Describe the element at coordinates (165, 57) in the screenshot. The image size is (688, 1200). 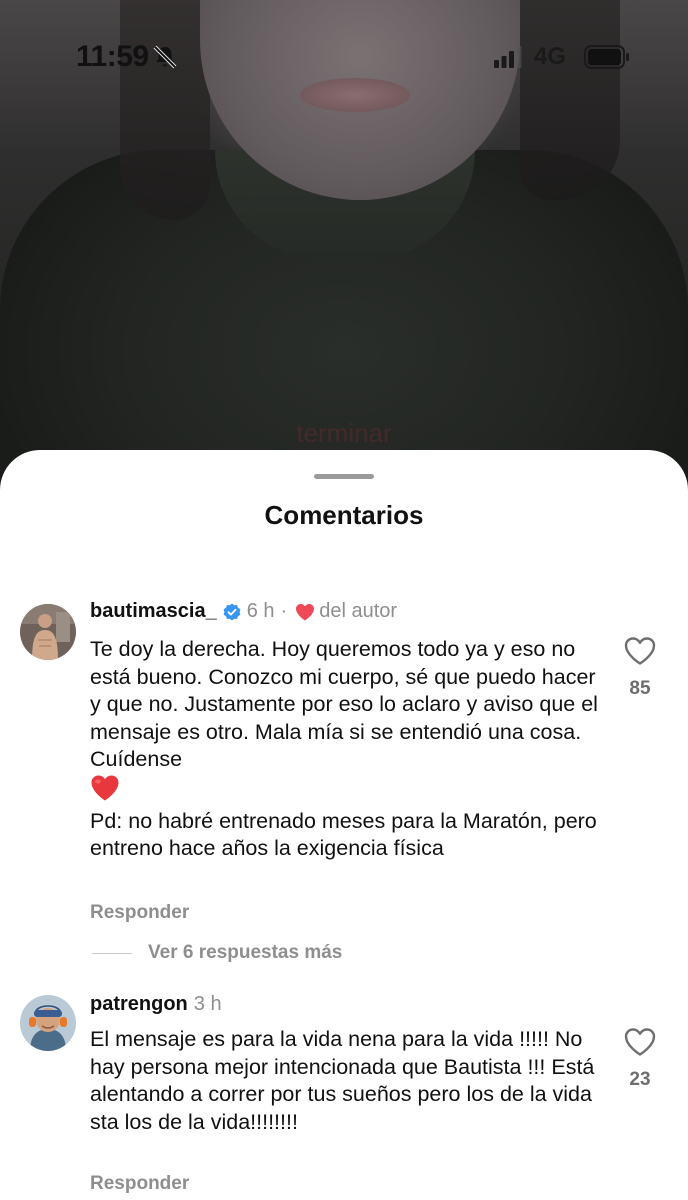
I see `bell-off-icon` at that location.